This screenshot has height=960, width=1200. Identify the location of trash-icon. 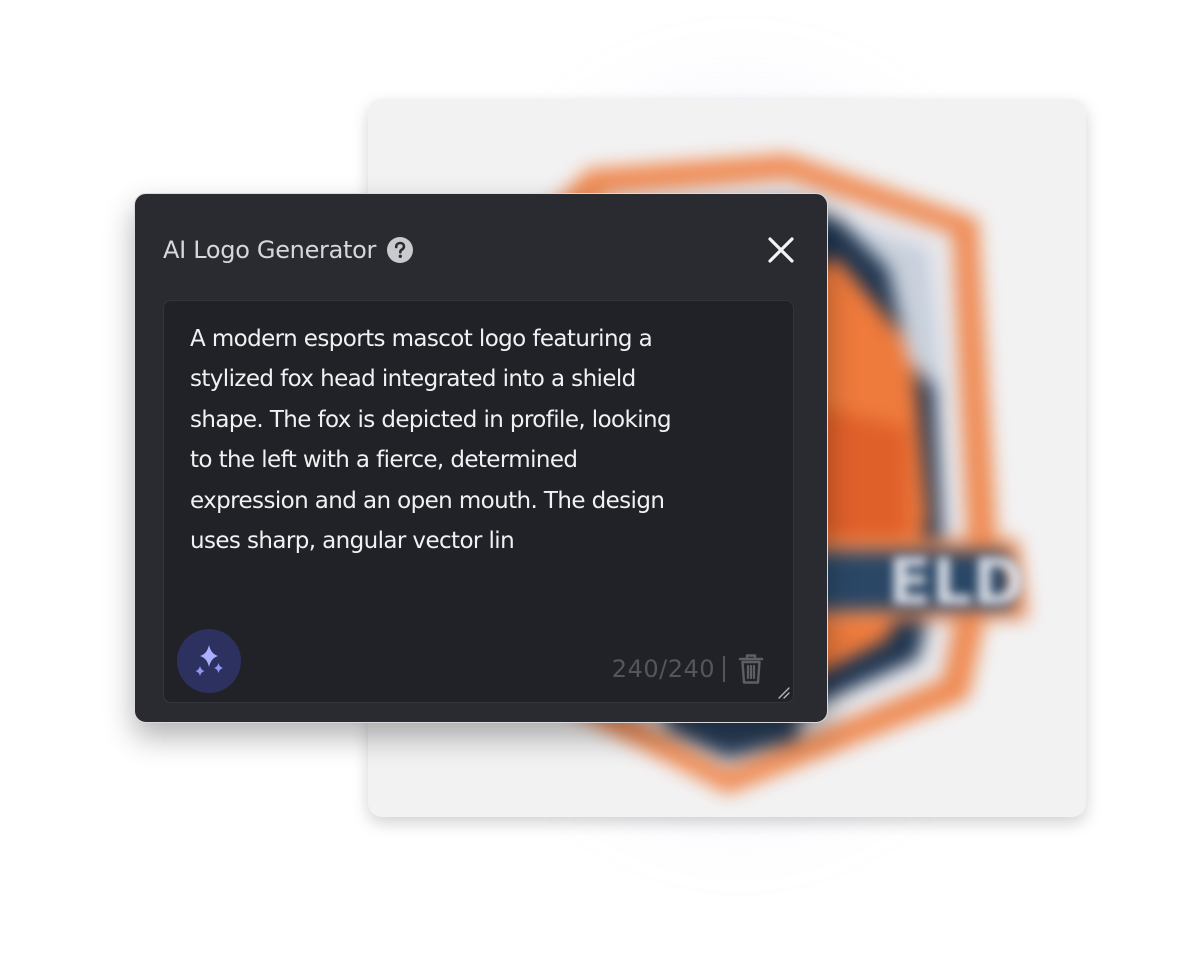
(751, 669).